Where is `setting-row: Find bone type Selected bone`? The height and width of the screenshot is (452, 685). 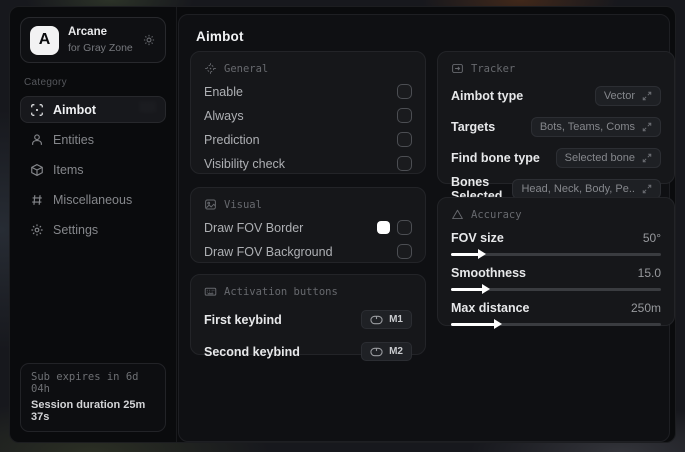 setting-row: Find bone type Selected bone is located at coordinates (556, 157).